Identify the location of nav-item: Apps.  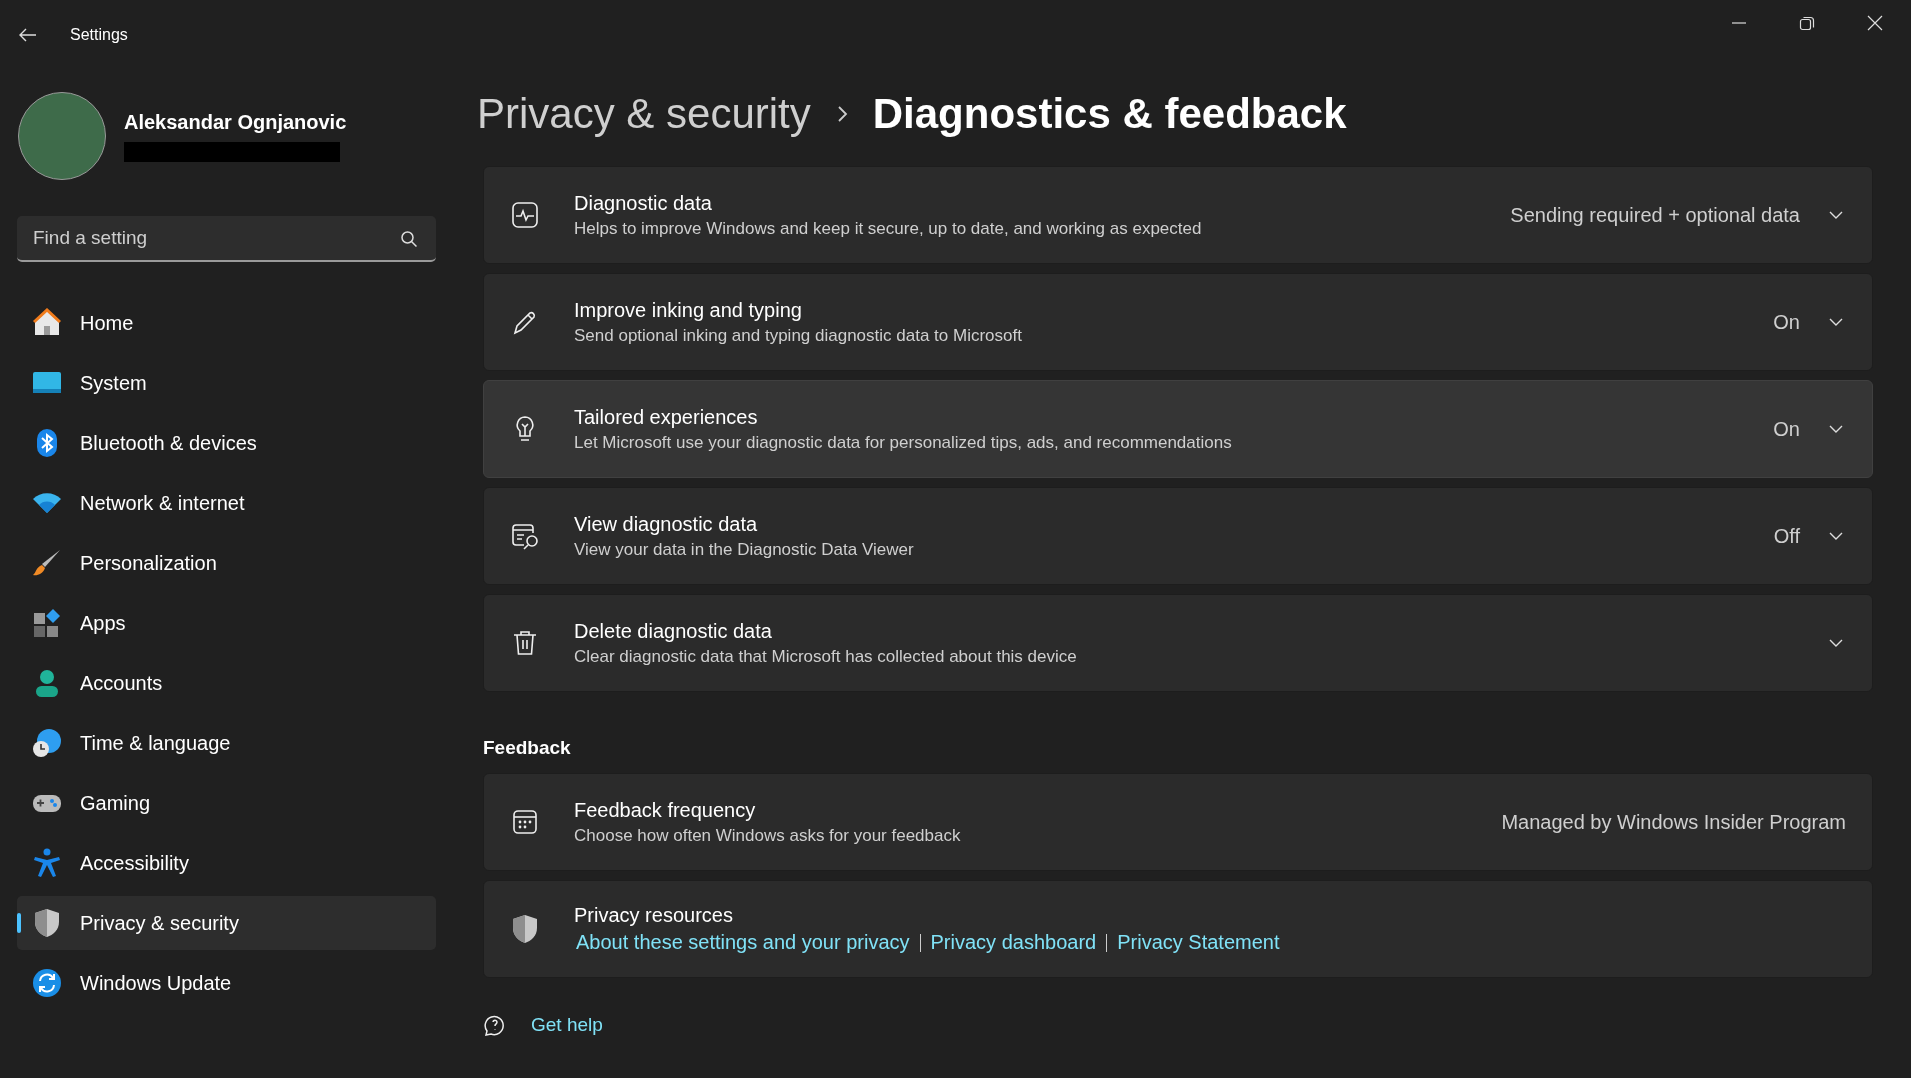
(226, 623).